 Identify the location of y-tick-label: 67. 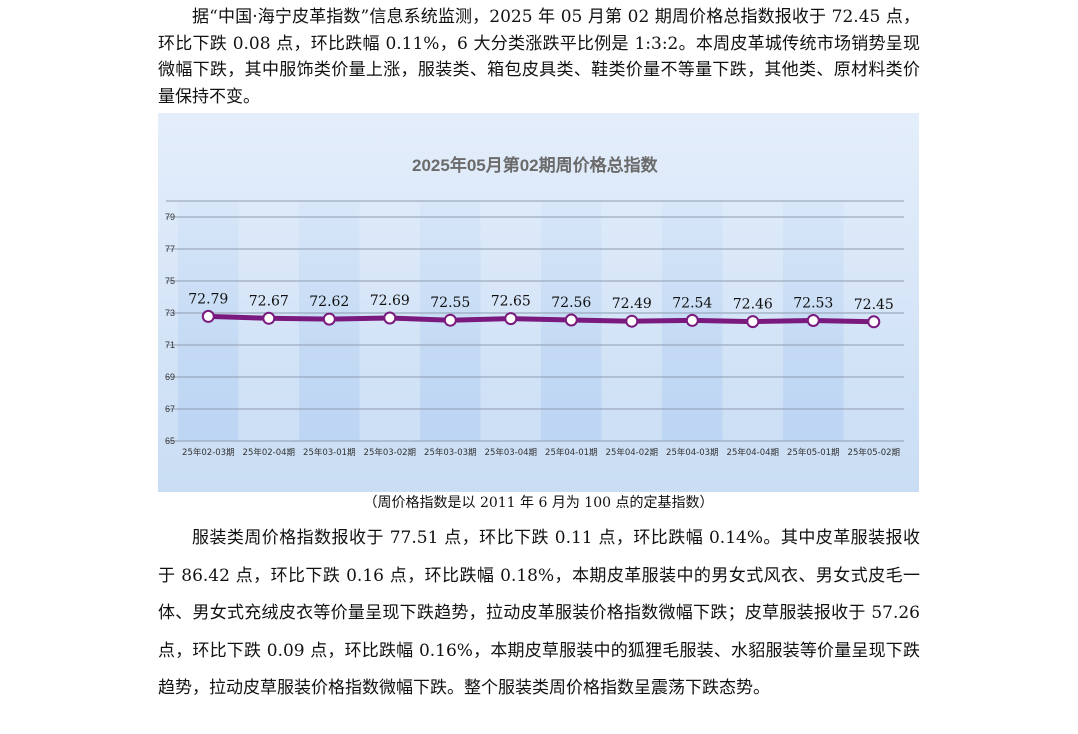
(170, 409).